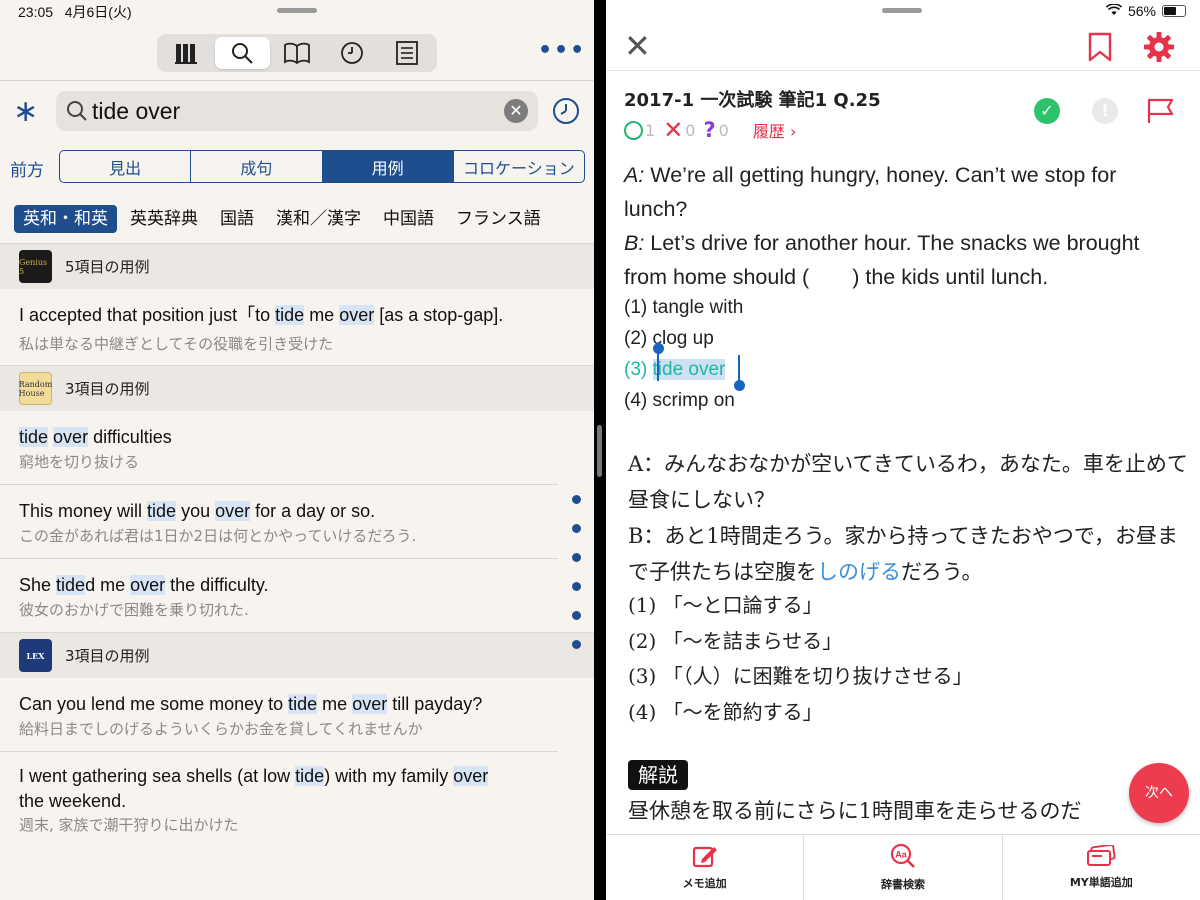 The width and height of the screenshot is (1200, 900). What do you see at coordinates (683, 338) in the screenshot?
I see `option-2: (2) clog up` at bounding box center [683, 338].